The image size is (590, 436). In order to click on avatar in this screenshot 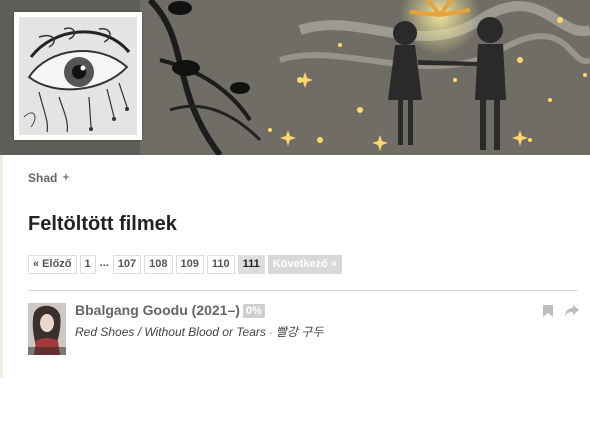, I will do `click(78, 76)`.